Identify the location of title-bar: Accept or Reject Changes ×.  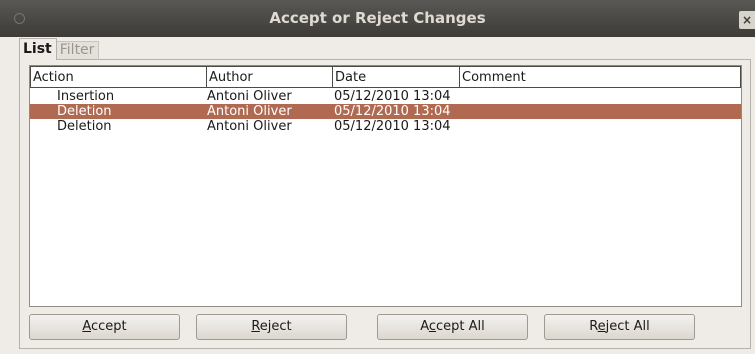
(377, 18).